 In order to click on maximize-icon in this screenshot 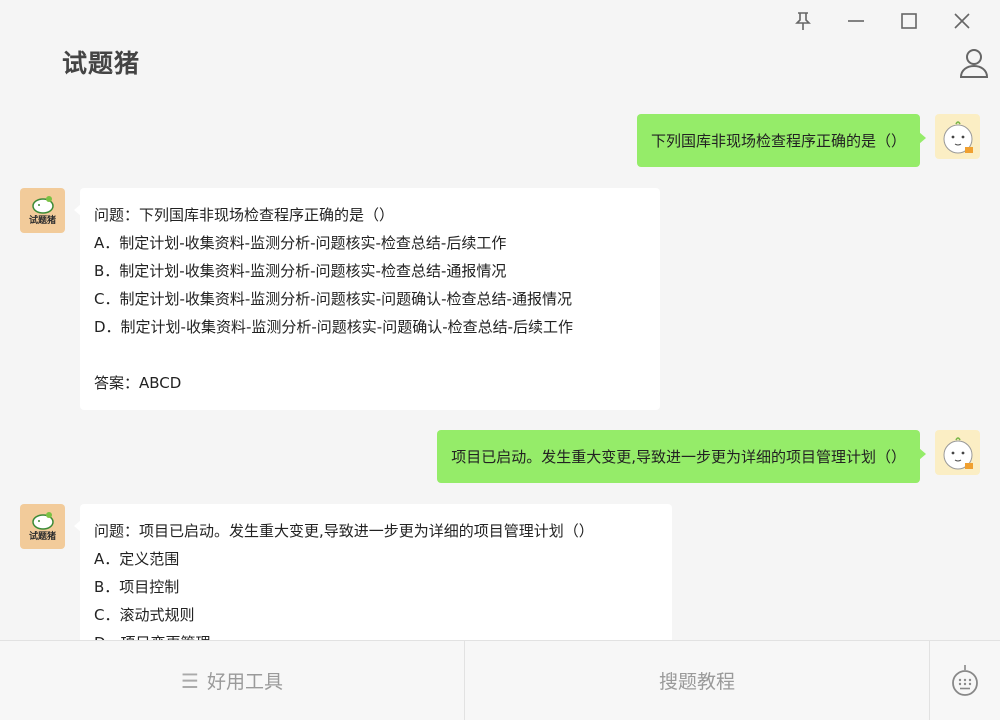, I will do `click(908, 21)`.